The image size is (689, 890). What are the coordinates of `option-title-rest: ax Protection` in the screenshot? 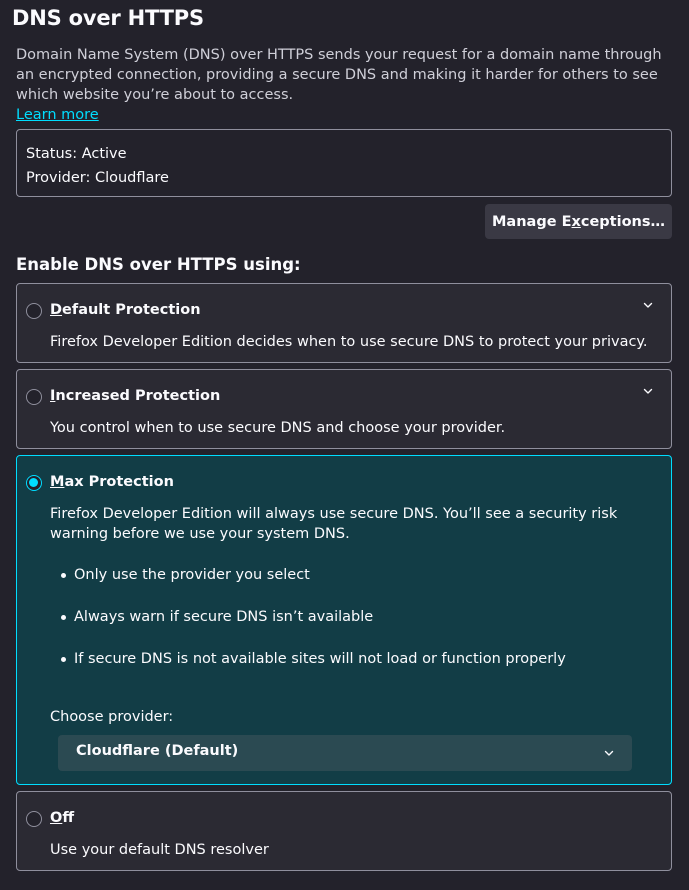 It's located at (119, 482).